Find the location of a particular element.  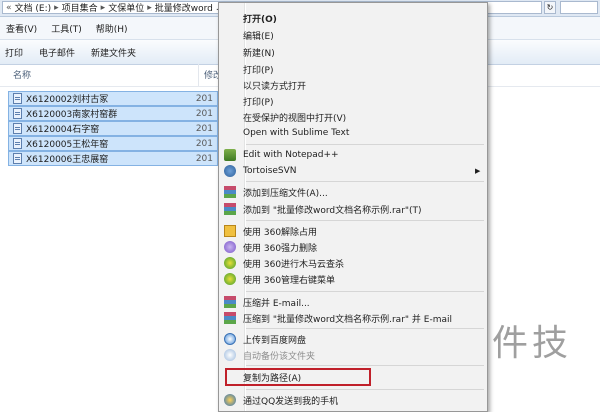

menu-item-notepadpp: Edit with Notepad++ is located at coordinates (363, 155).